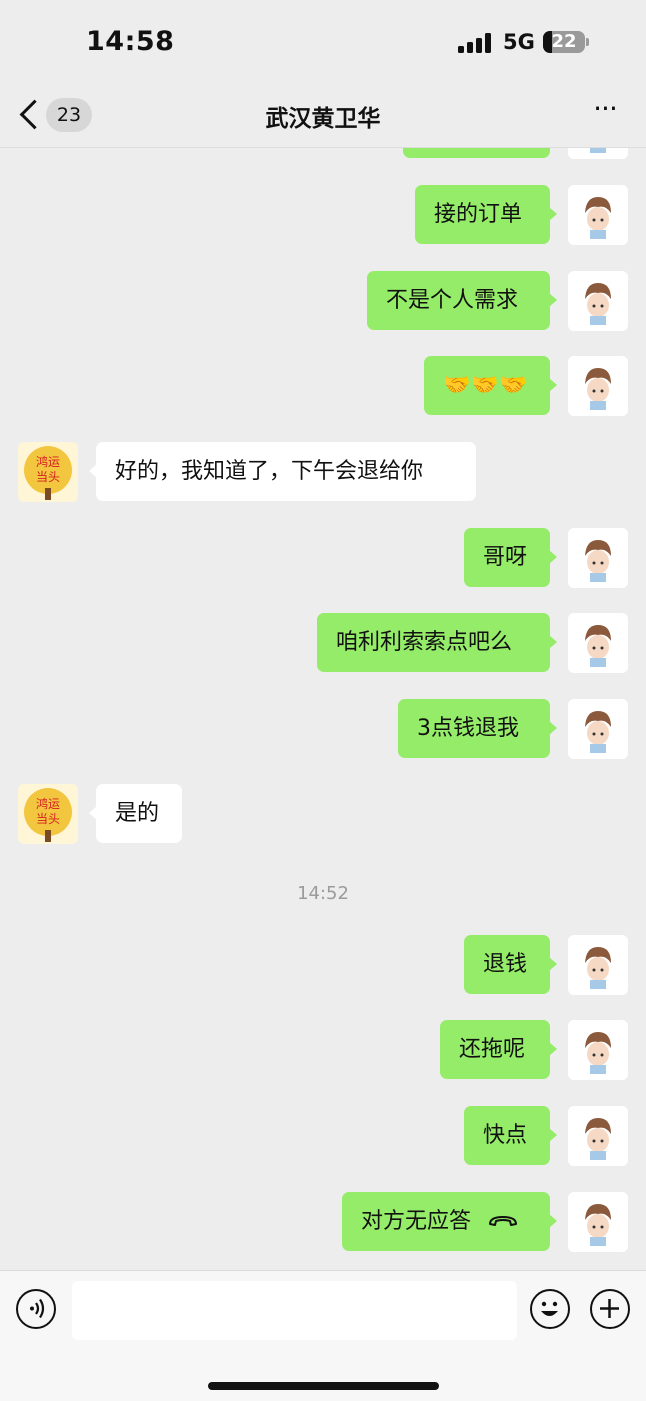 This screenshot has height=1401, width=646. I want to click on message-bubble-outgoing: 快点, so click(510, 1135).